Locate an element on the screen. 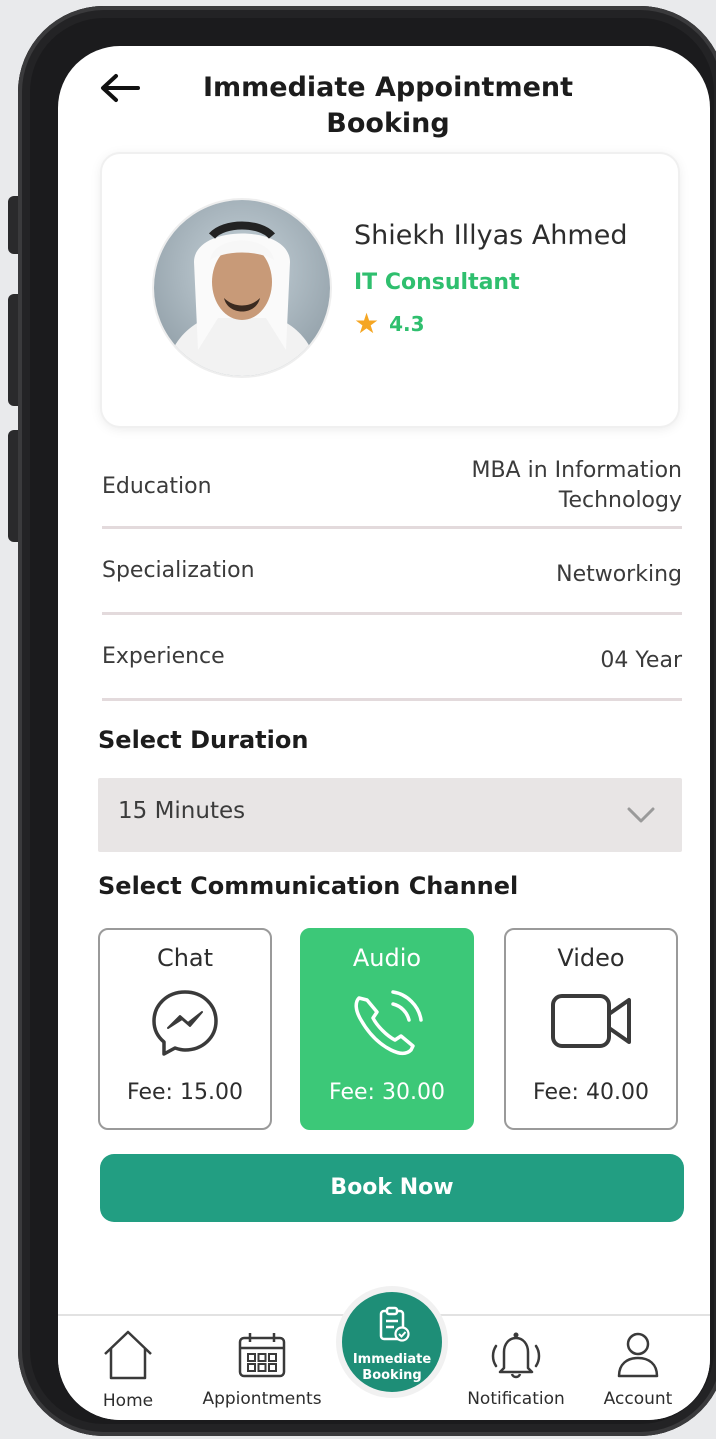 The height and width of the screenshot is (1439, 716). bell-ringing-icon is located at coordinates (516, 1357).